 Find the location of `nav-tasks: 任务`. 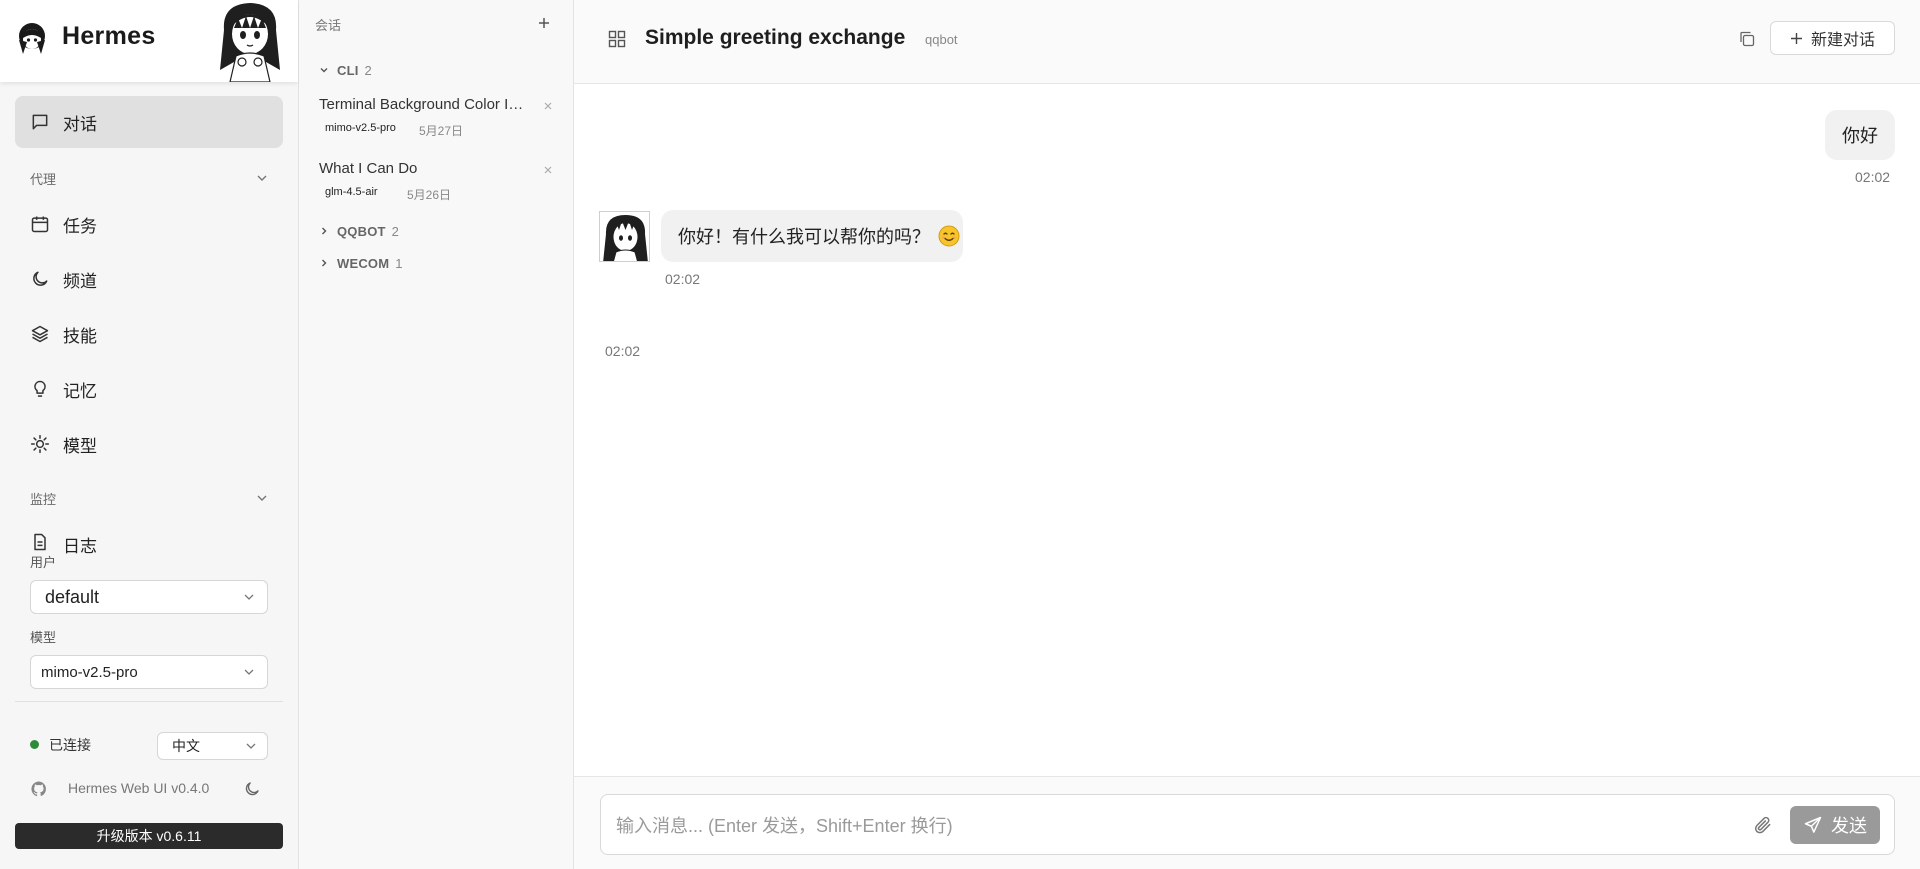

nav-tasks: 任务 is located at coordinates (149, 224).